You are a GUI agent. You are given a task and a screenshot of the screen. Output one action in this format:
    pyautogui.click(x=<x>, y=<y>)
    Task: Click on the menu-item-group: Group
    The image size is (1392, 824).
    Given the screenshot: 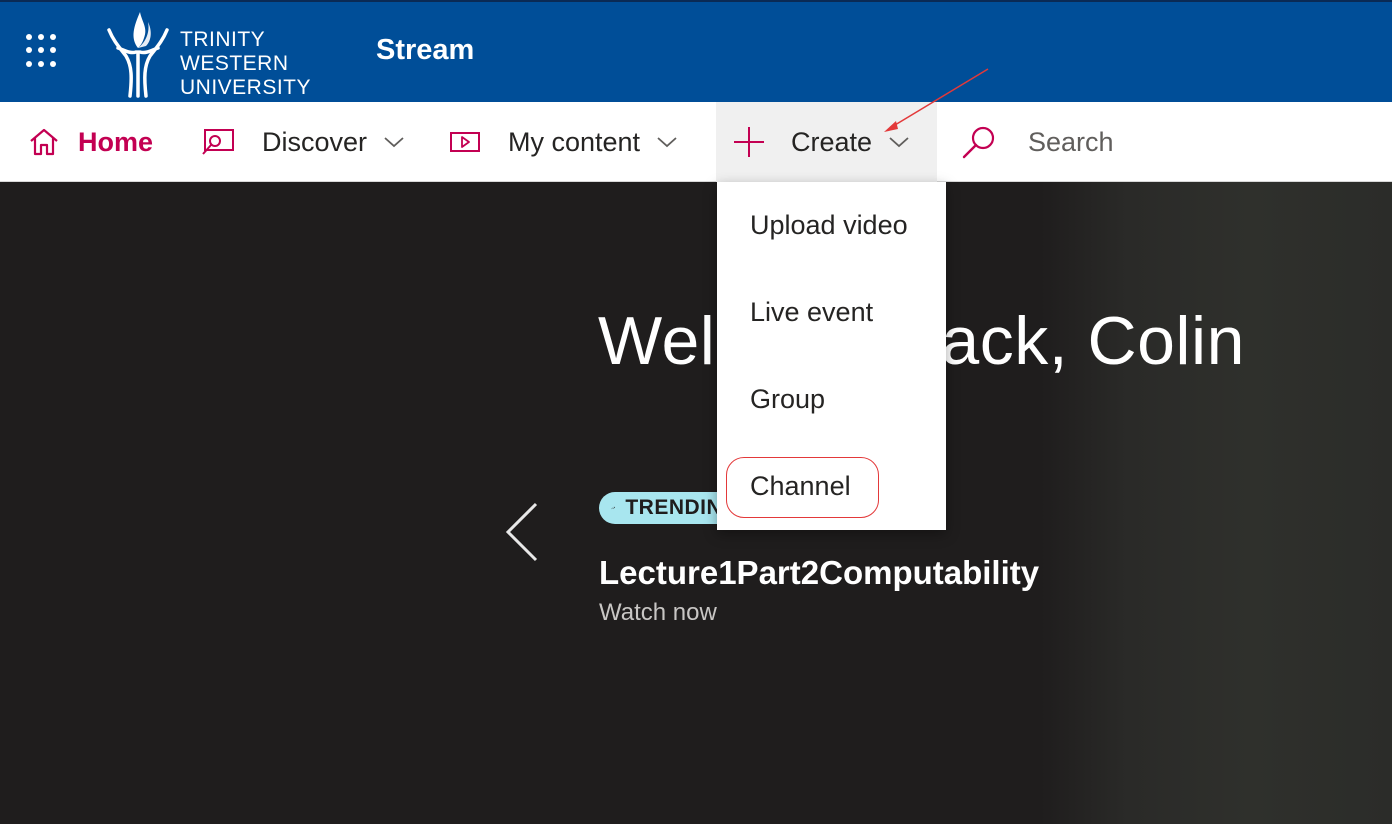 What is the action you would take?
    pyautogui.click(x=787, y=399)
    